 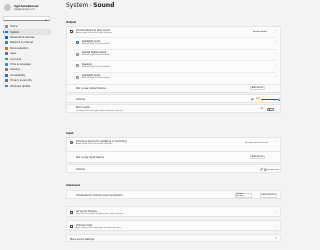 I want to click on mono-audio-state: Off, so click(x=261, y=109).